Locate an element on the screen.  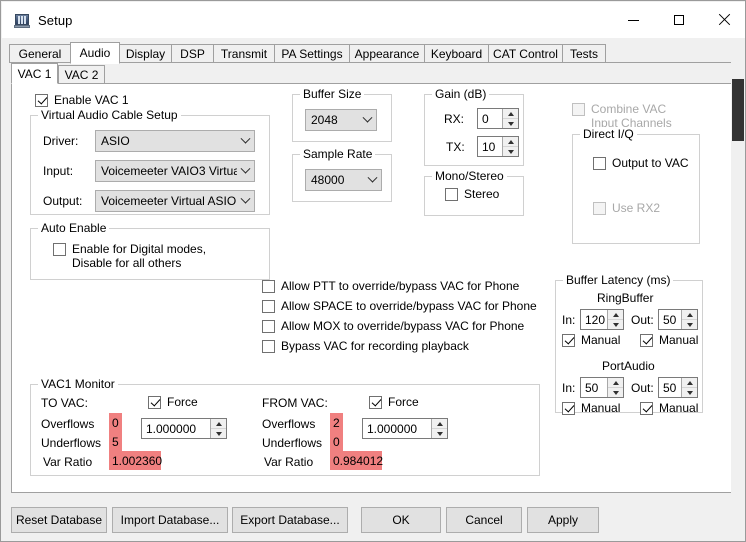
output-dropdown: Voicemeeter Virtual ASIO is located at coordinates (175, 201).